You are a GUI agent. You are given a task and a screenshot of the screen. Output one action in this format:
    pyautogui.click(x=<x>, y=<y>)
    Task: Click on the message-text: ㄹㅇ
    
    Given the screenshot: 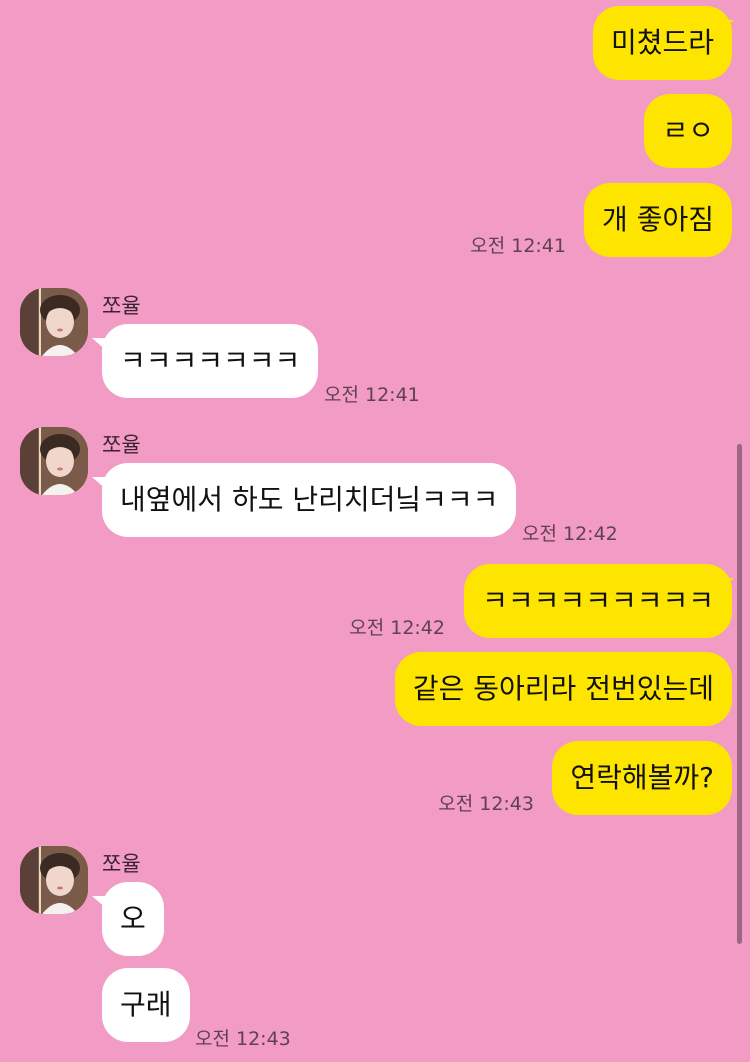 What is the action you would take?
    pyautogui.click(x=688, y=130)
    